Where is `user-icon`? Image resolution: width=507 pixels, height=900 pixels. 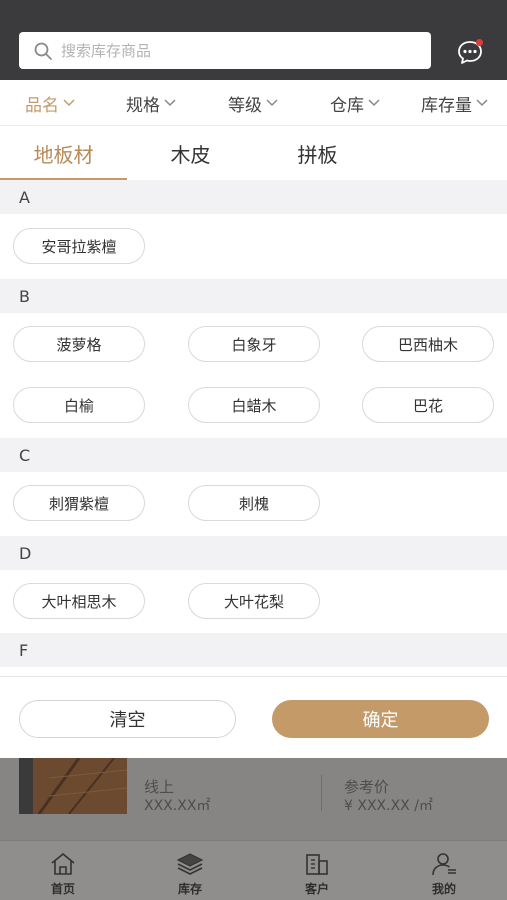
user-icon is located at coordinates (444, 864).